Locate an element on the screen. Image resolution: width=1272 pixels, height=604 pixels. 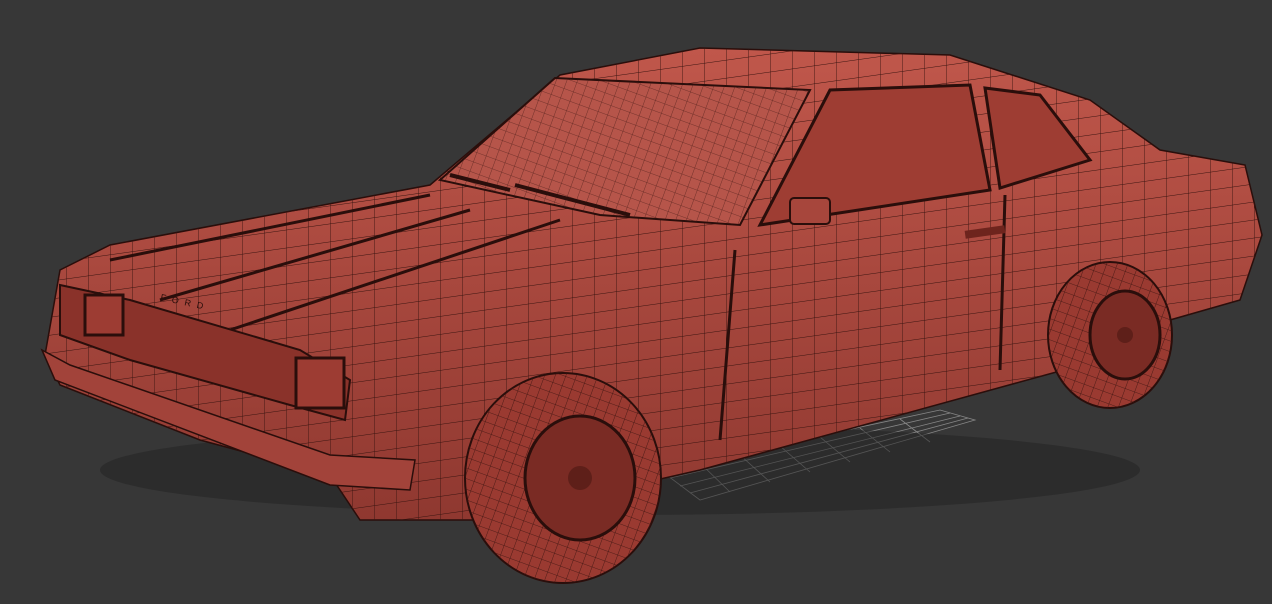
headlight-left is located at coordinates (104, 315).